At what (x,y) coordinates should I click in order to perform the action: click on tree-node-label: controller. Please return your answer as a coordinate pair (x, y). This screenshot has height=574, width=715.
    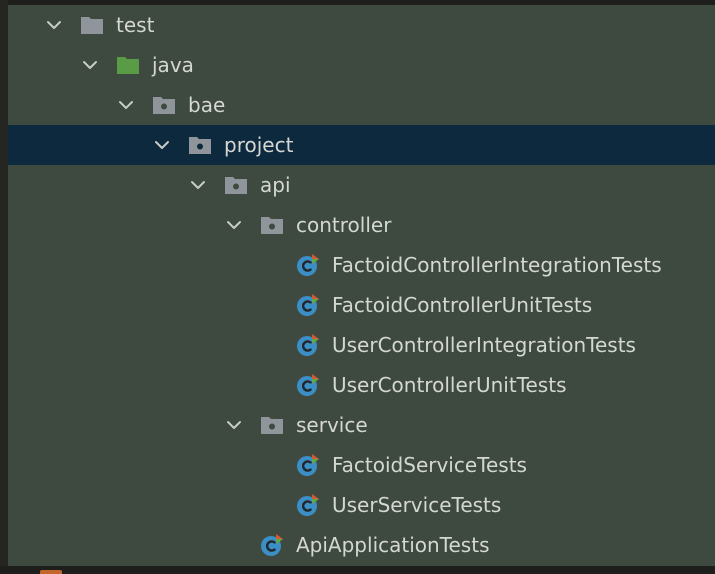
    Looking at the image, I should click on (344, 225).